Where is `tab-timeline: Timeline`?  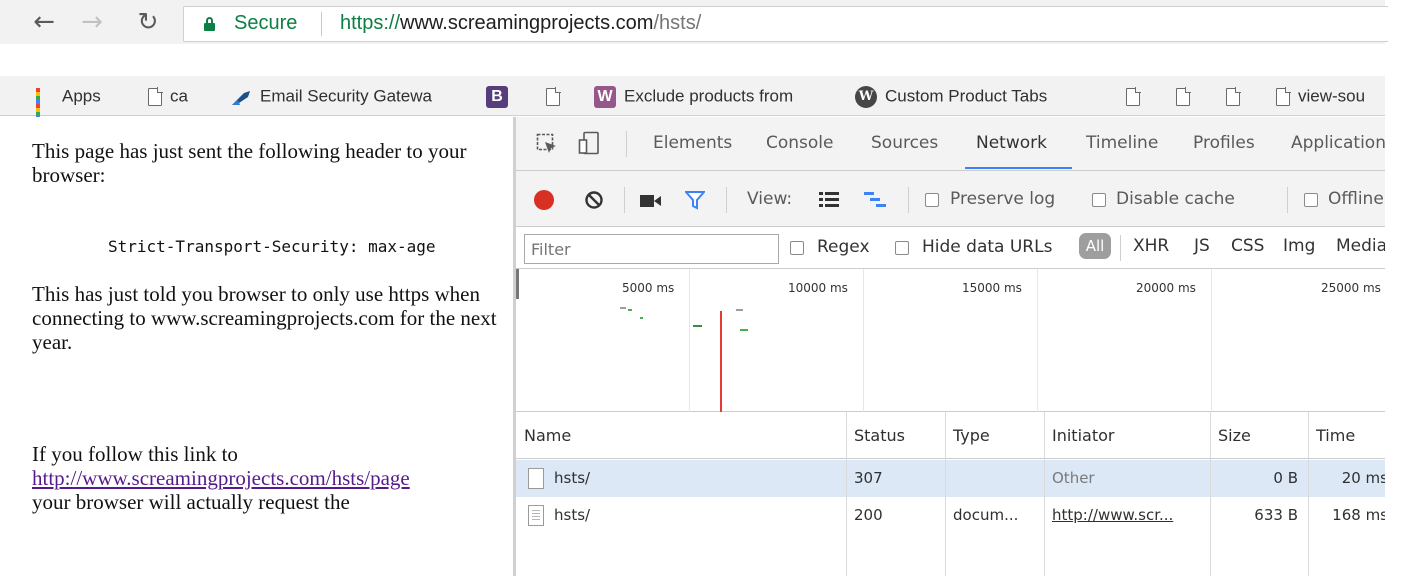
tab-timeline: Timeline is located at coordinates (1122, 143).